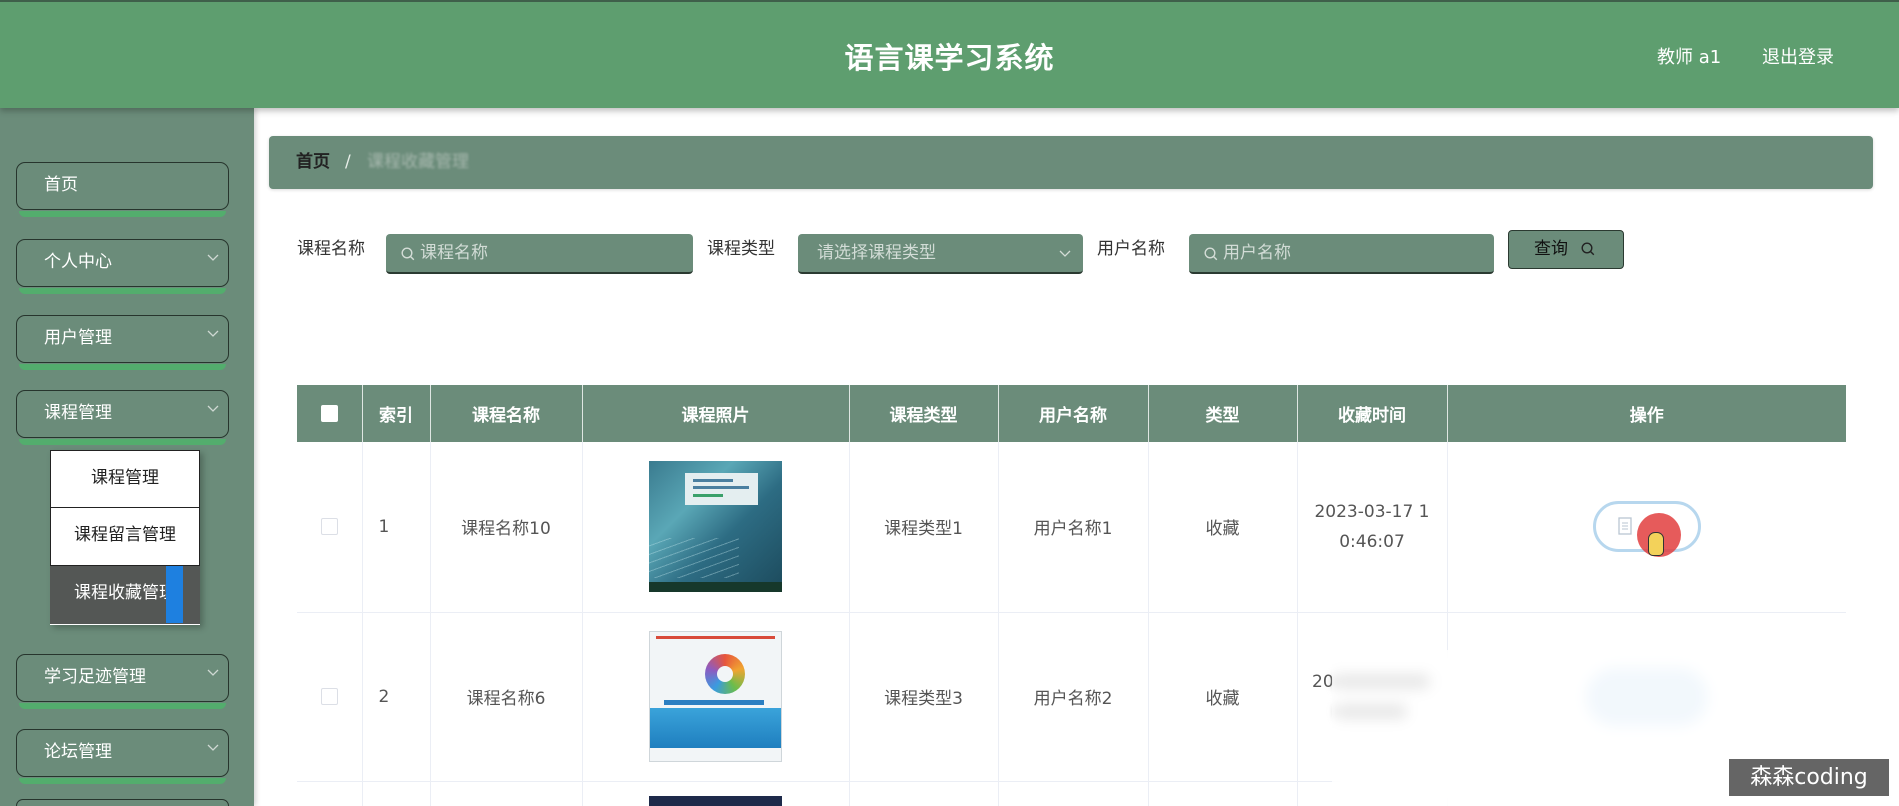 The height and width of the screenshot is (806, 1899). Describe the element at coordinates (174, 594) in the screenshot. I see `active-indicator` at that location.